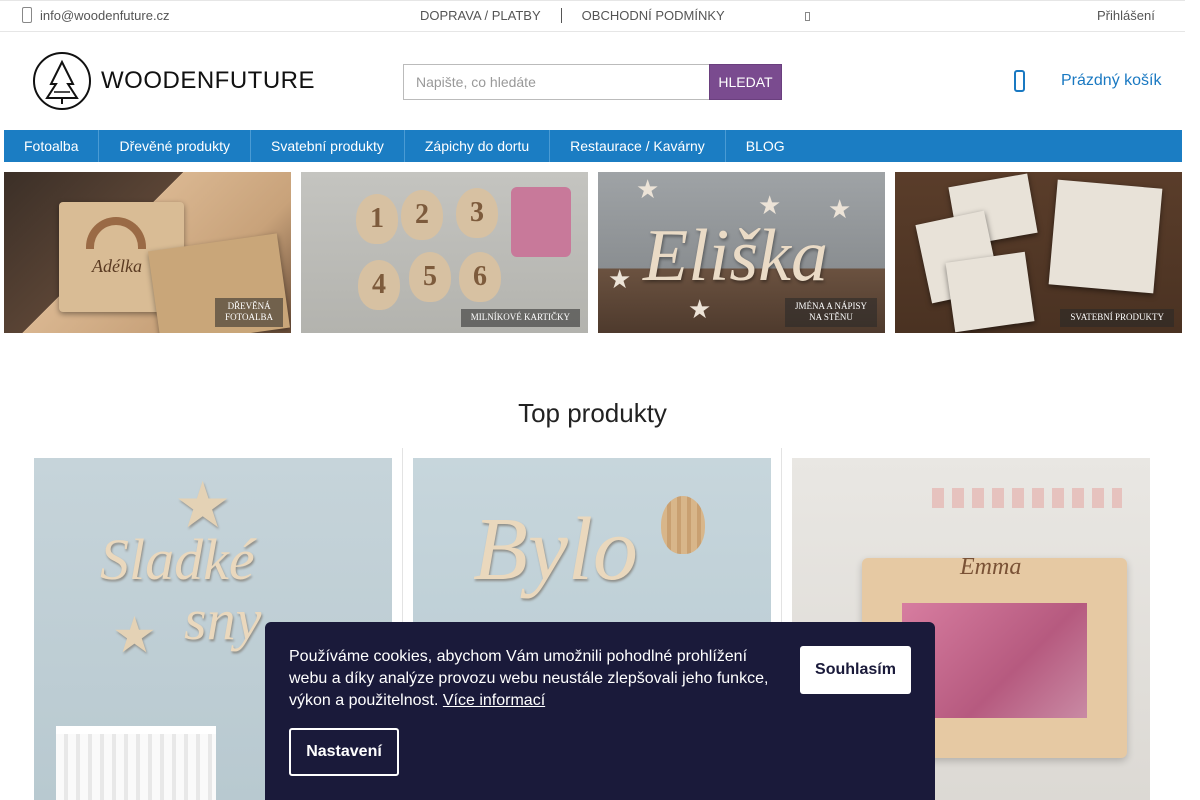 This screenshot has height=800, width=1200. Describe the element at coordinates (653, 15) in the screenshot. I see `link-terms: OBCHODNÍ PODMÍNKY` at that location.